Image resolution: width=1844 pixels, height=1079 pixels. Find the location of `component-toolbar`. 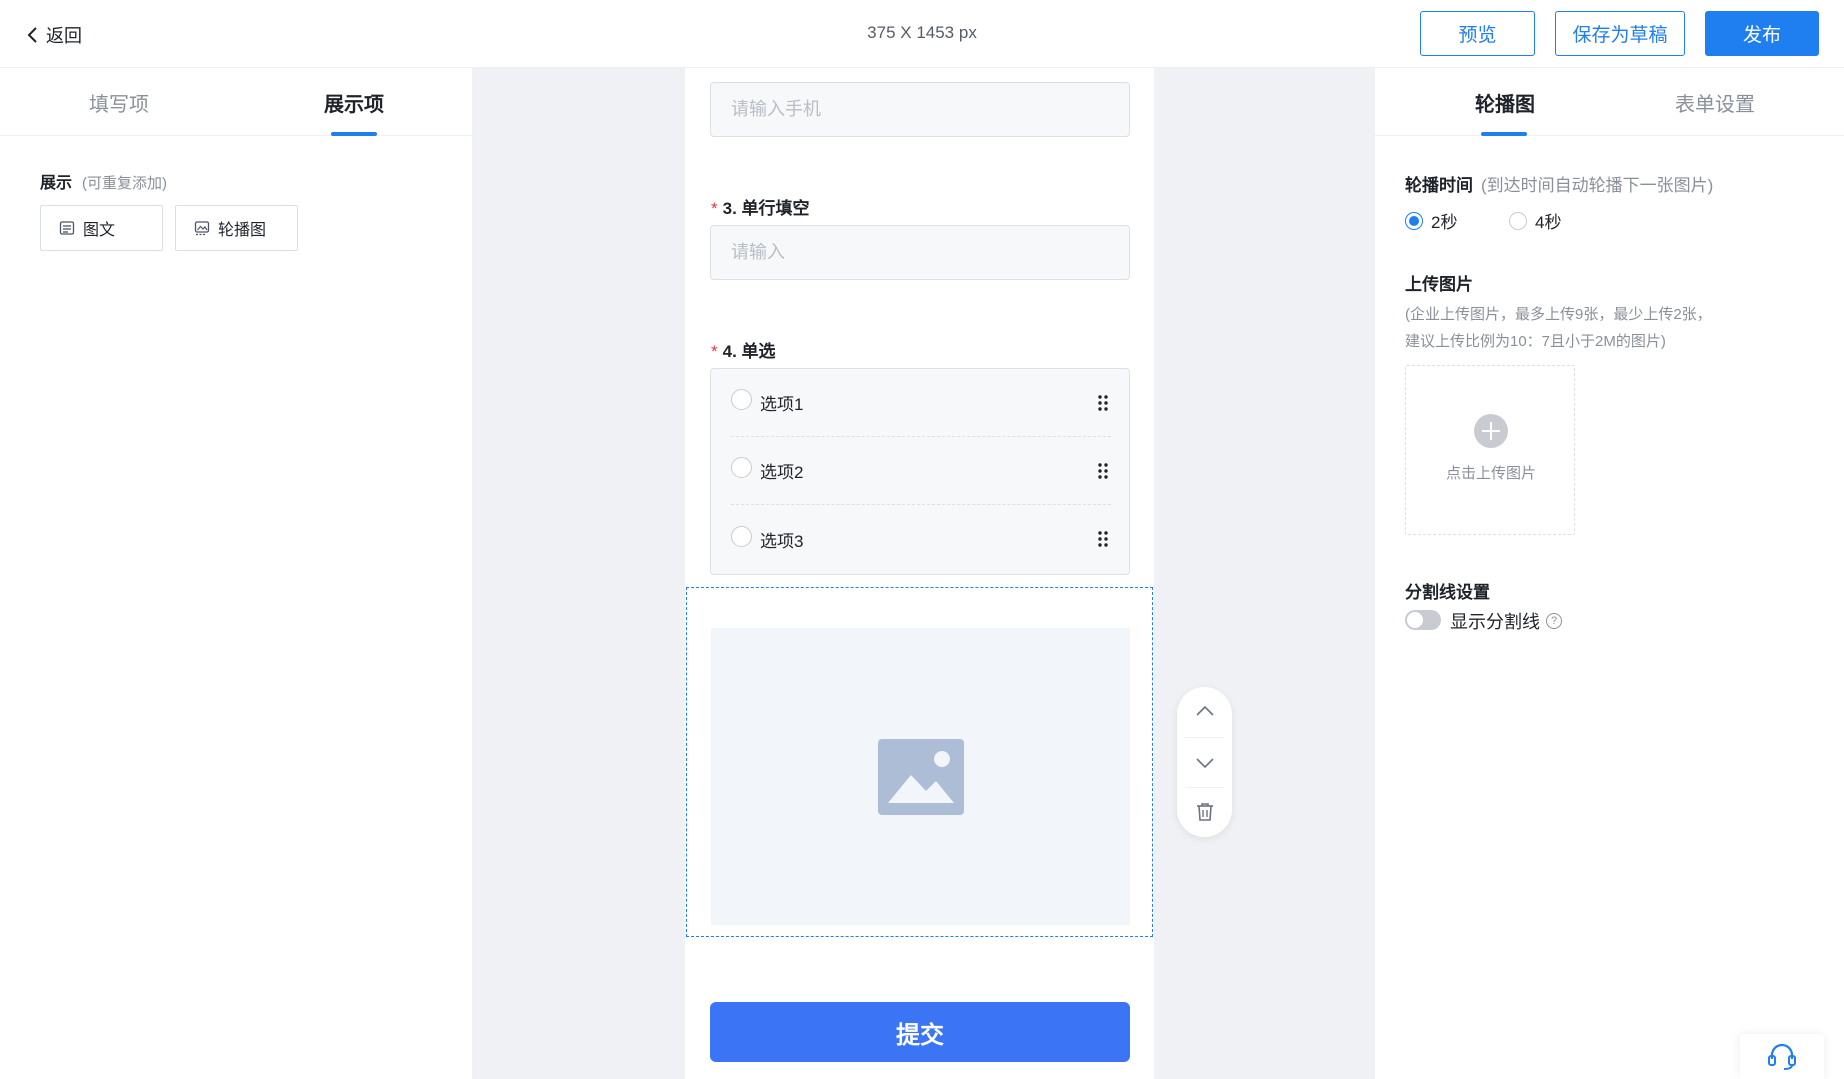

component-toolbar is located at coordinates (1204, 762).